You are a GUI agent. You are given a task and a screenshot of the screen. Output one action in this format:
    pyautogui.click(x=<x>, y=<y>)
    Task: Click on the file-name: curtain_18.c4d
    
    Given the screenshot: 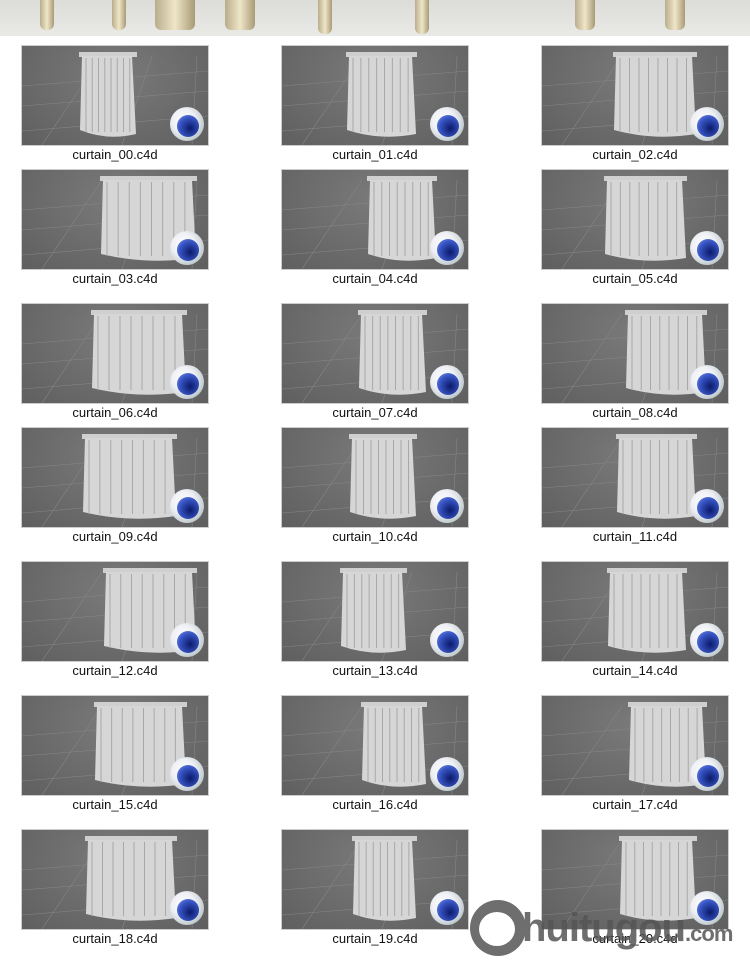 What is the action you would take?
    pyautogui.click(x=115, y=938)
    